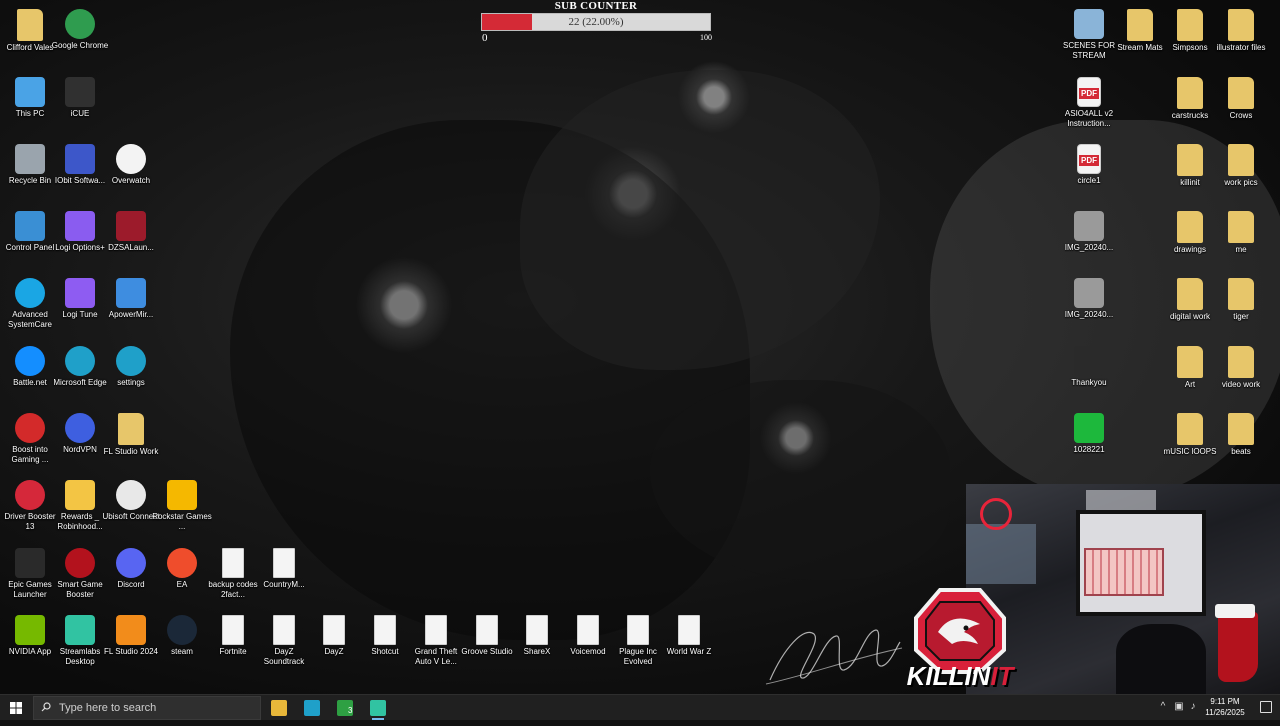 The height and width of the screenshot is (726, 1280). Describe the element at coordinates (30, 630) in the screenshot. I see `nvidia-icon` at that location.